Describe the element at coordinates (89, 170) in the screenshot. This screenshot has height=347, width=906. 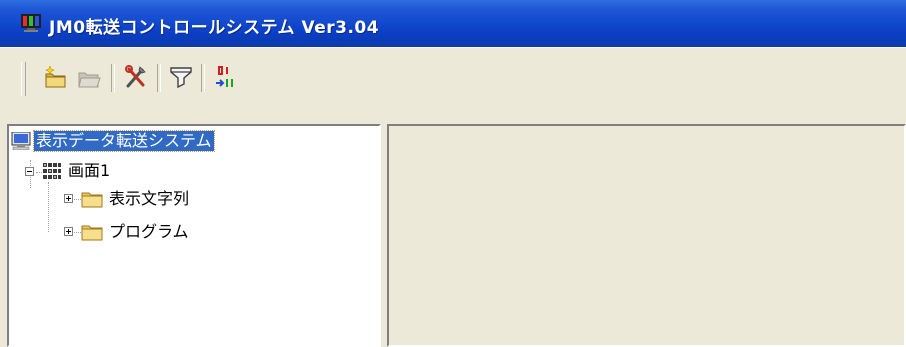
I see `tree-node-label: 画面1` at that location.